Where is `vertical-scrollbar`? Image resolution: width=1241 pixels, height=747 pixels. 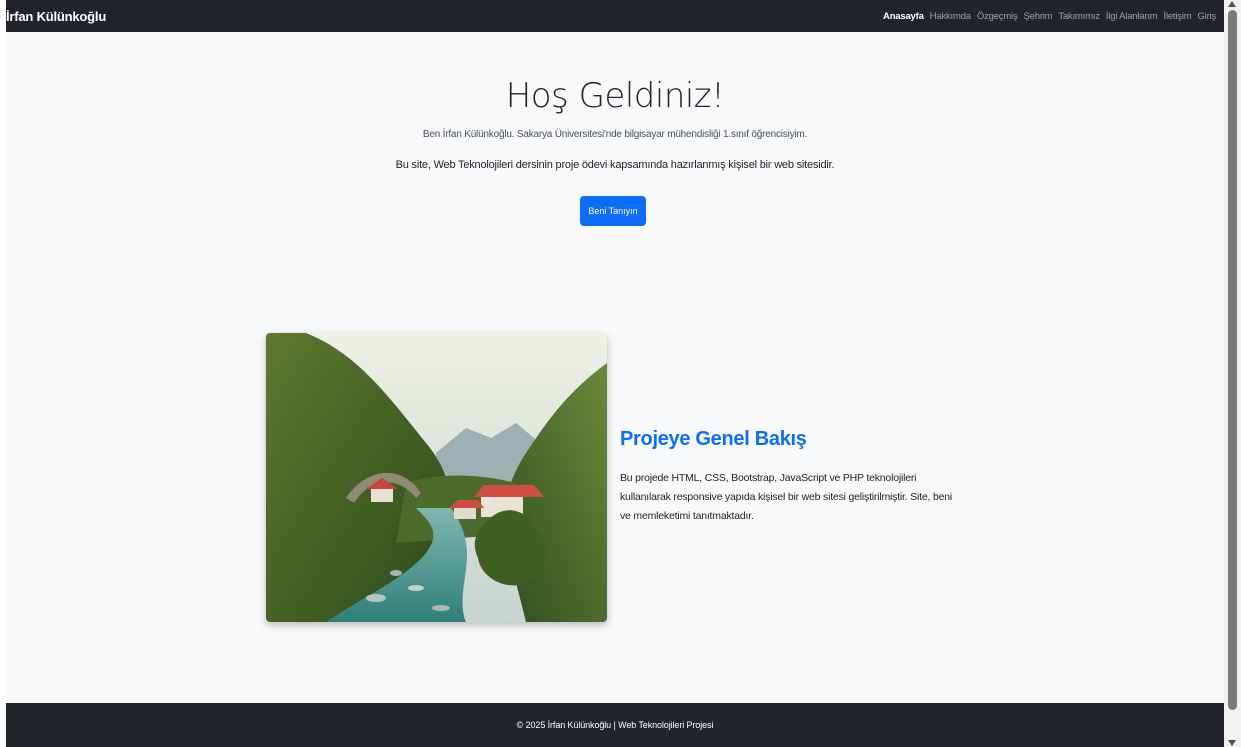
vertical-scrollbar is located at coordinates (1232, 373).